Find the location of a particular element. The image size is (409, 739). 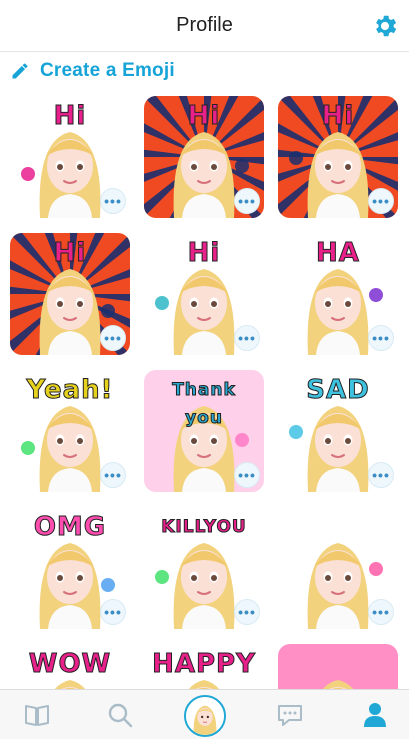

emoji-tile: HA ••• is located at coordinates (338, 294).